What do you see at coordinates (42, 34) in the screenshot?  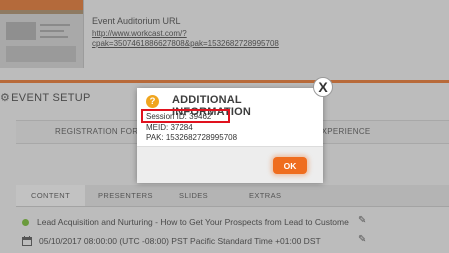 I see `event-thumbnail` at bounding box center [42, 34].